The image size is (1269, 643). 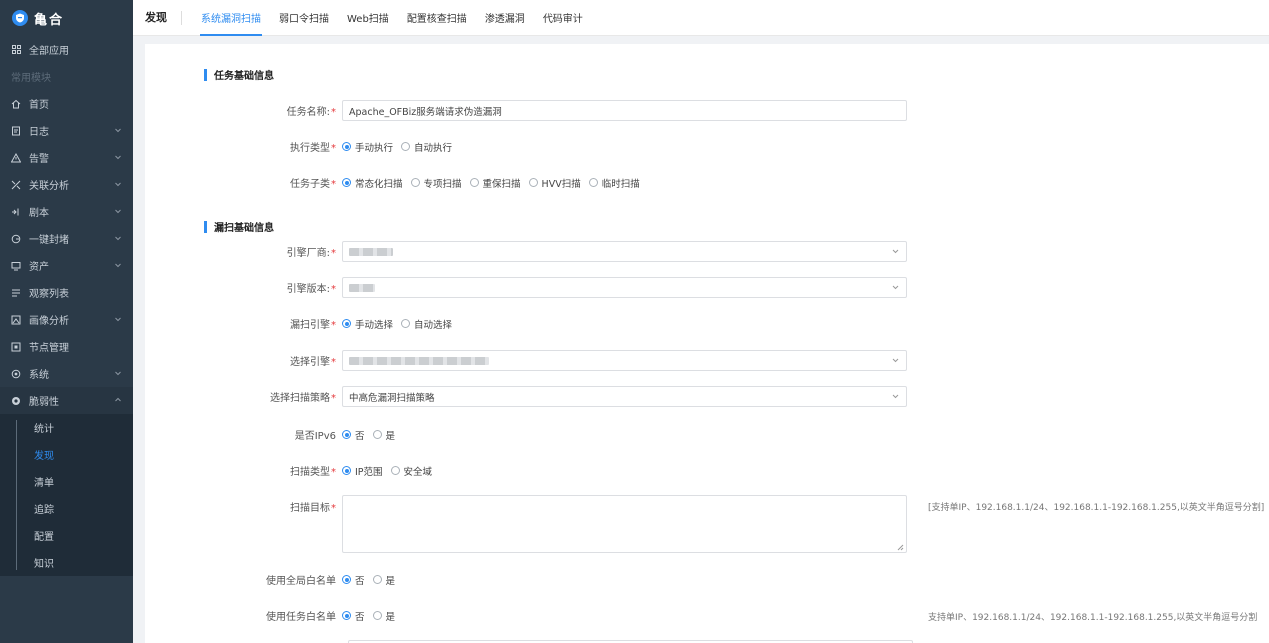 I want to click on sidebar-item-label: 剧本, so click(x=39, y=213).